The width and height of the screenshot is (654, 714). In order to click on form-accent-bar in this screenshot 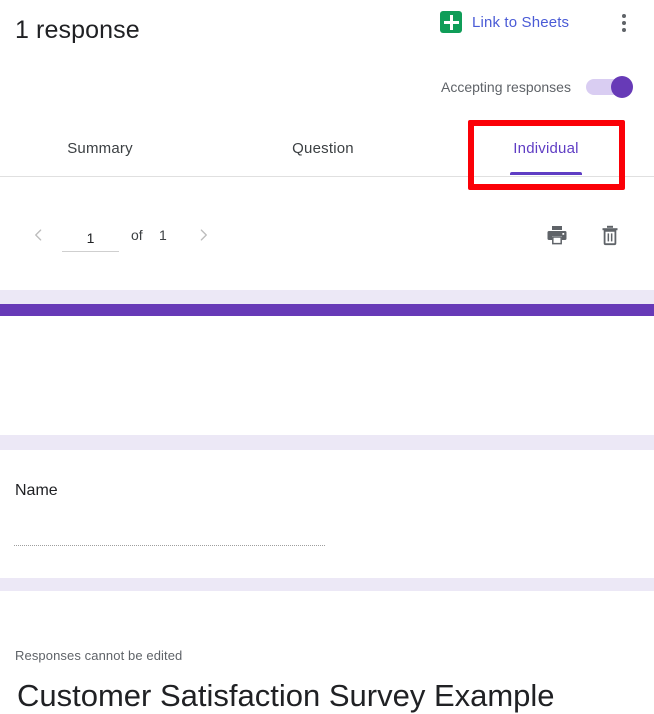, I will do `click(327, 310)`.